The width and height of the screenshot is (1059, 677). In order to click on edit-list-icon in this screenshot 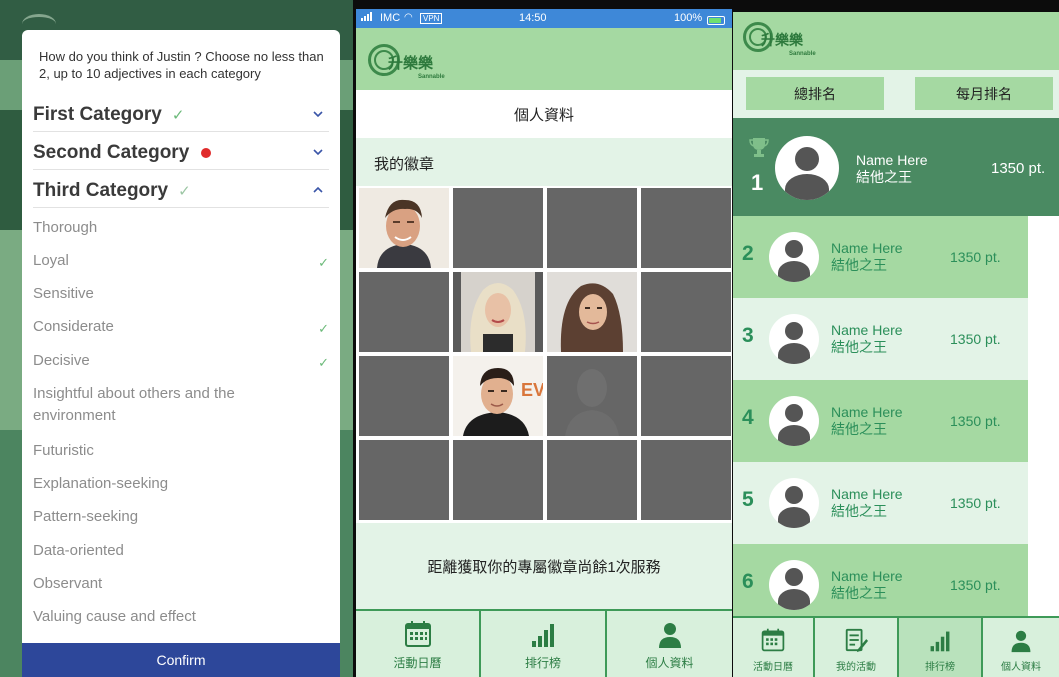, I will do `click(857, 640)`.